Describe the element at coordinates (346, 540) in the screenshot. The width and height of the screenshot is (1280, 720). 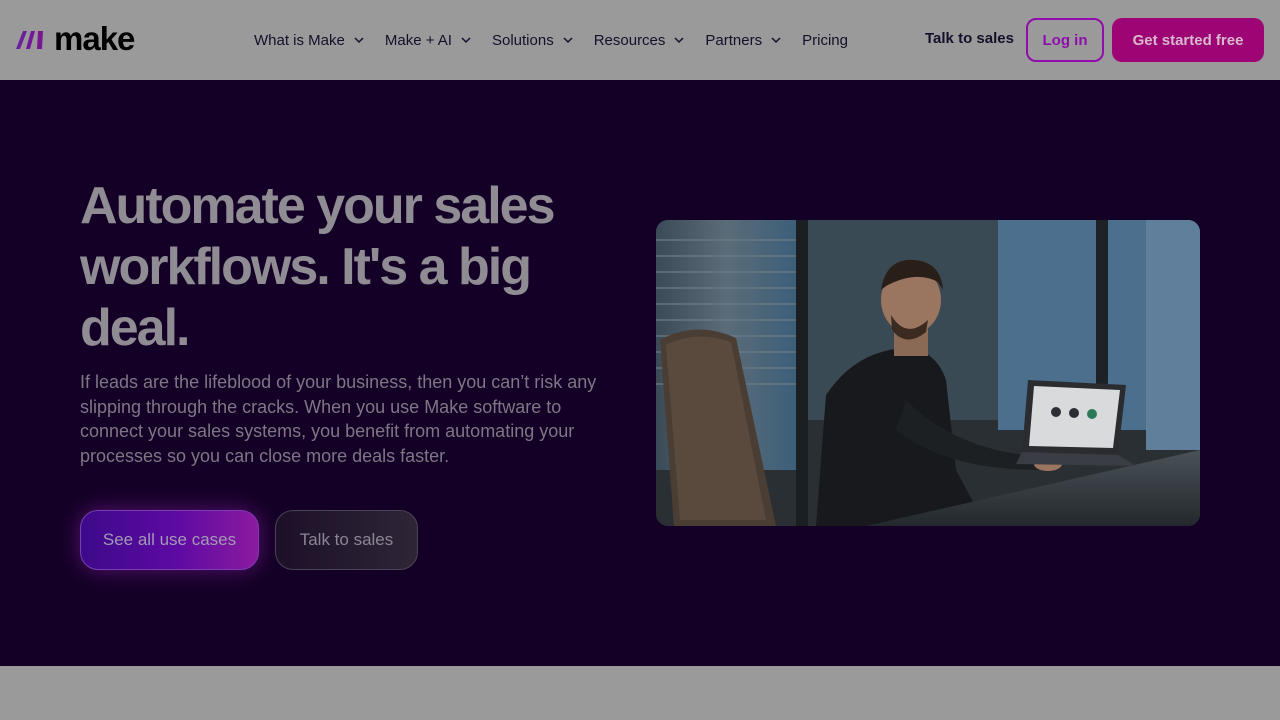
I see `talk-to-sales-button: Talk to sales` at that location.